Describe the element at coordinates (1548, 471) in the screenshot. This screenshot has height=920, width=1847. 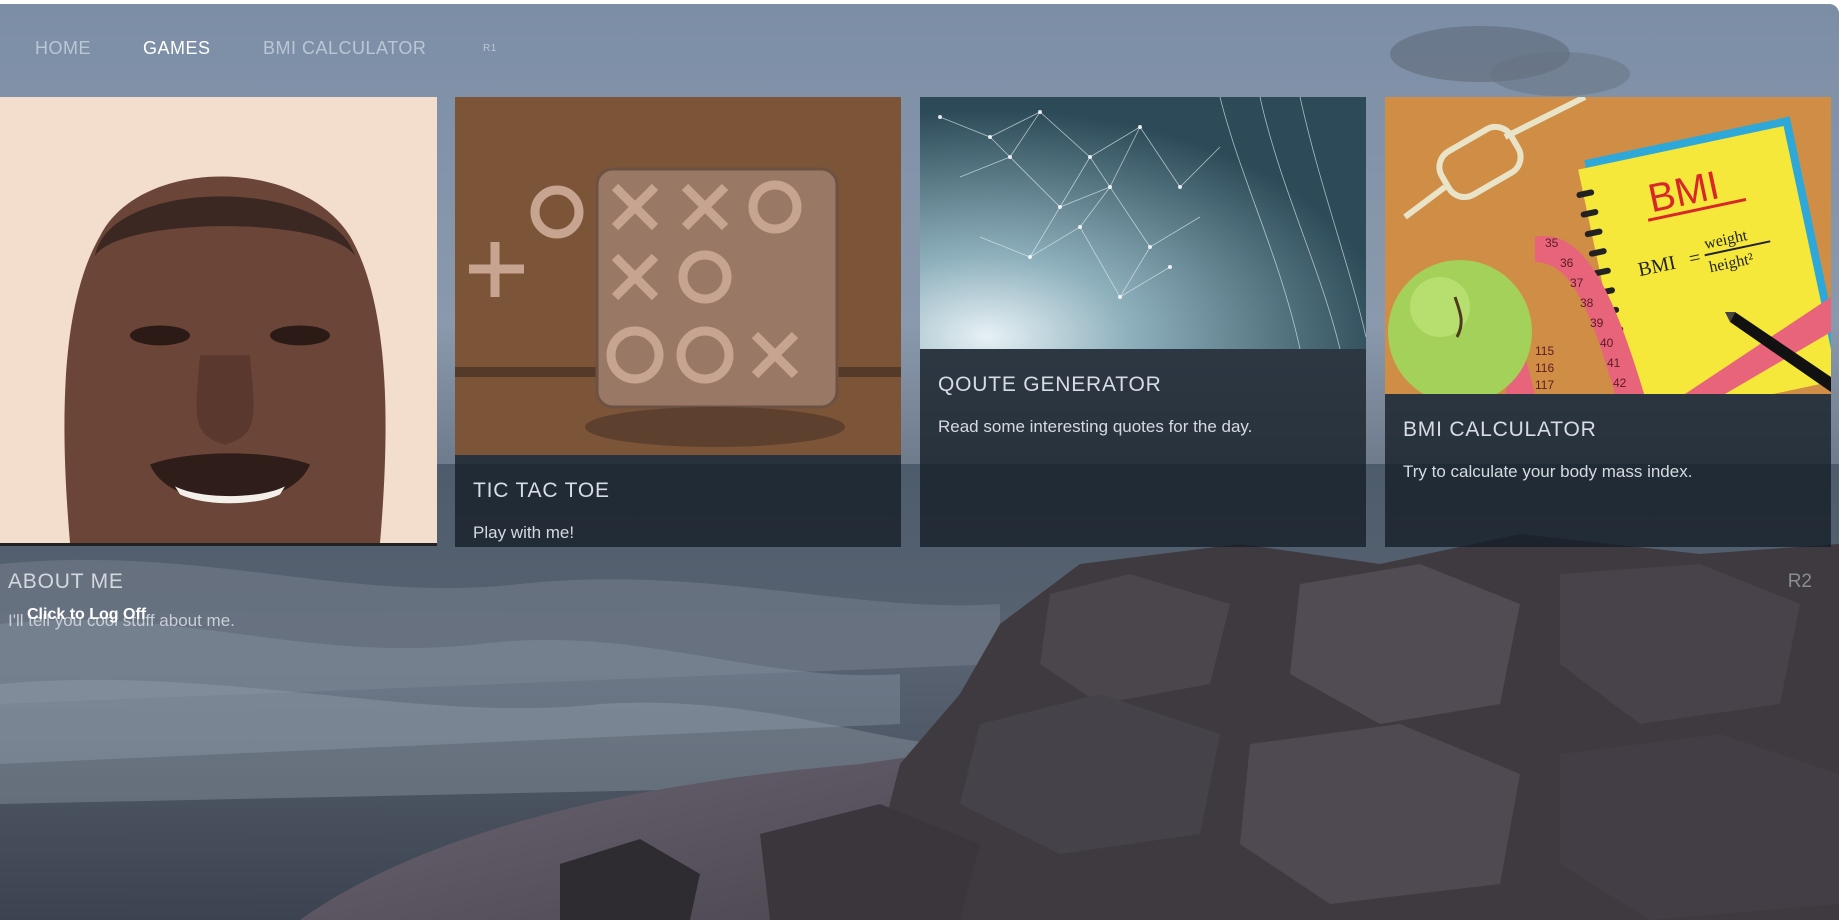
I see `card-text: Try to calculate your body mass index.` at that location.